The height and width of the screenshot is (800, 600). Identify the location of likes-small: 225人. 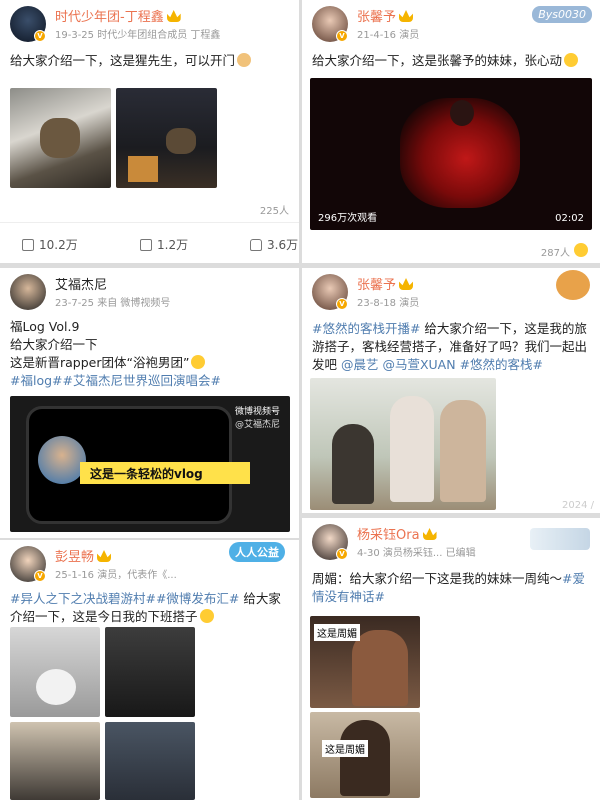
(274, 211).